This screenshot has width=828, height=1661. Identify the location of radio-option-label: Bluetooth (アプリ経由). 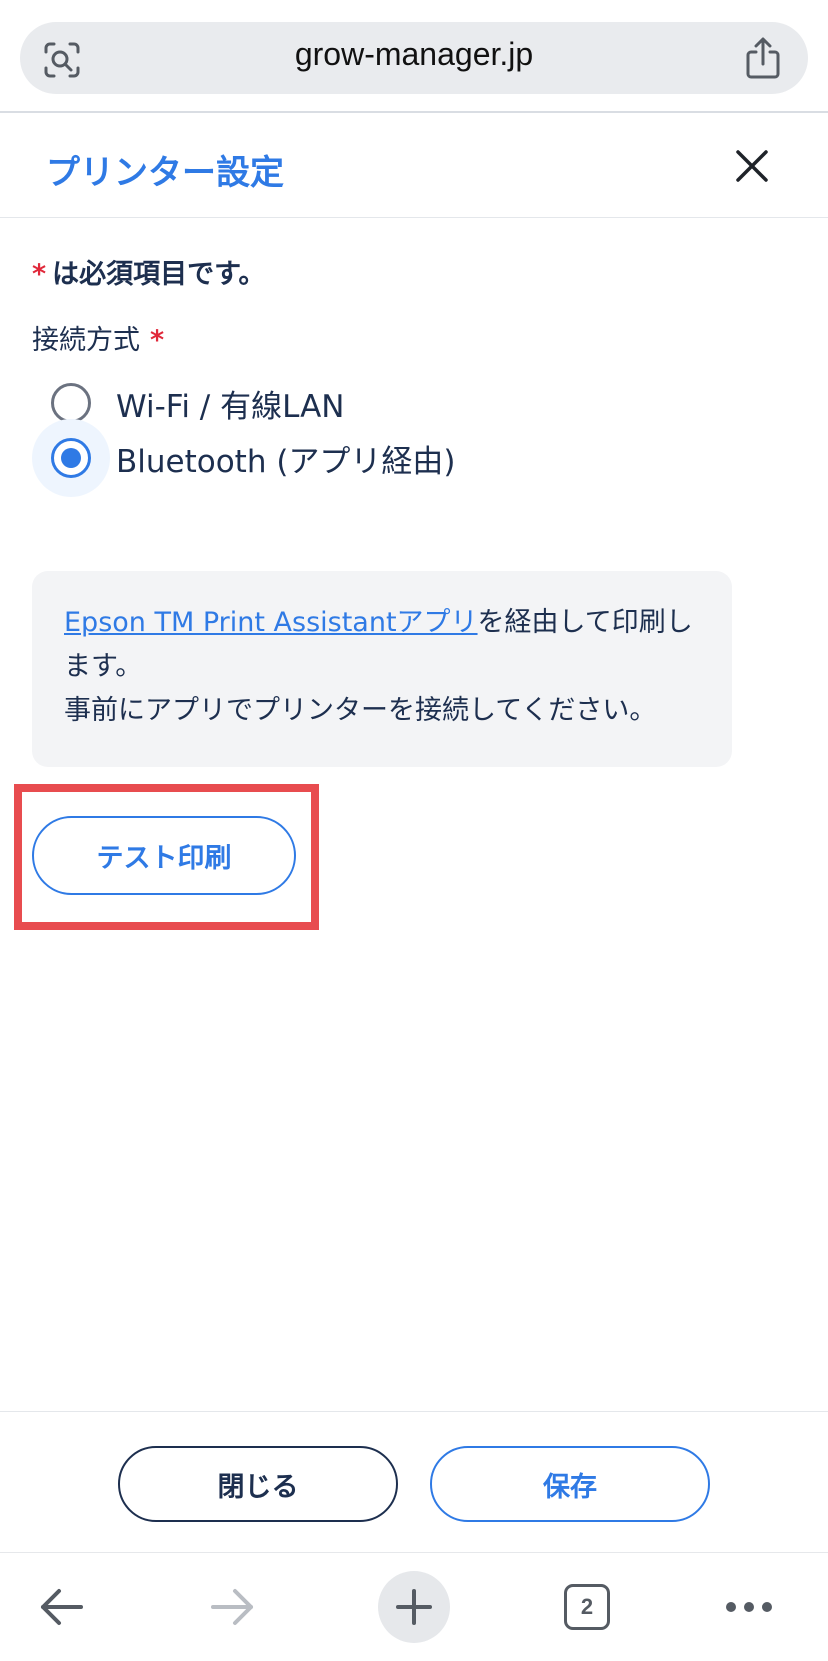
(286, 458).